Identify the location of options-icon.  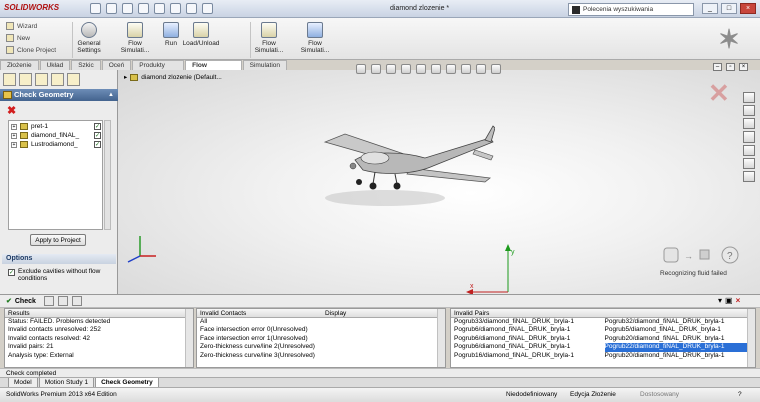
(207, 8).